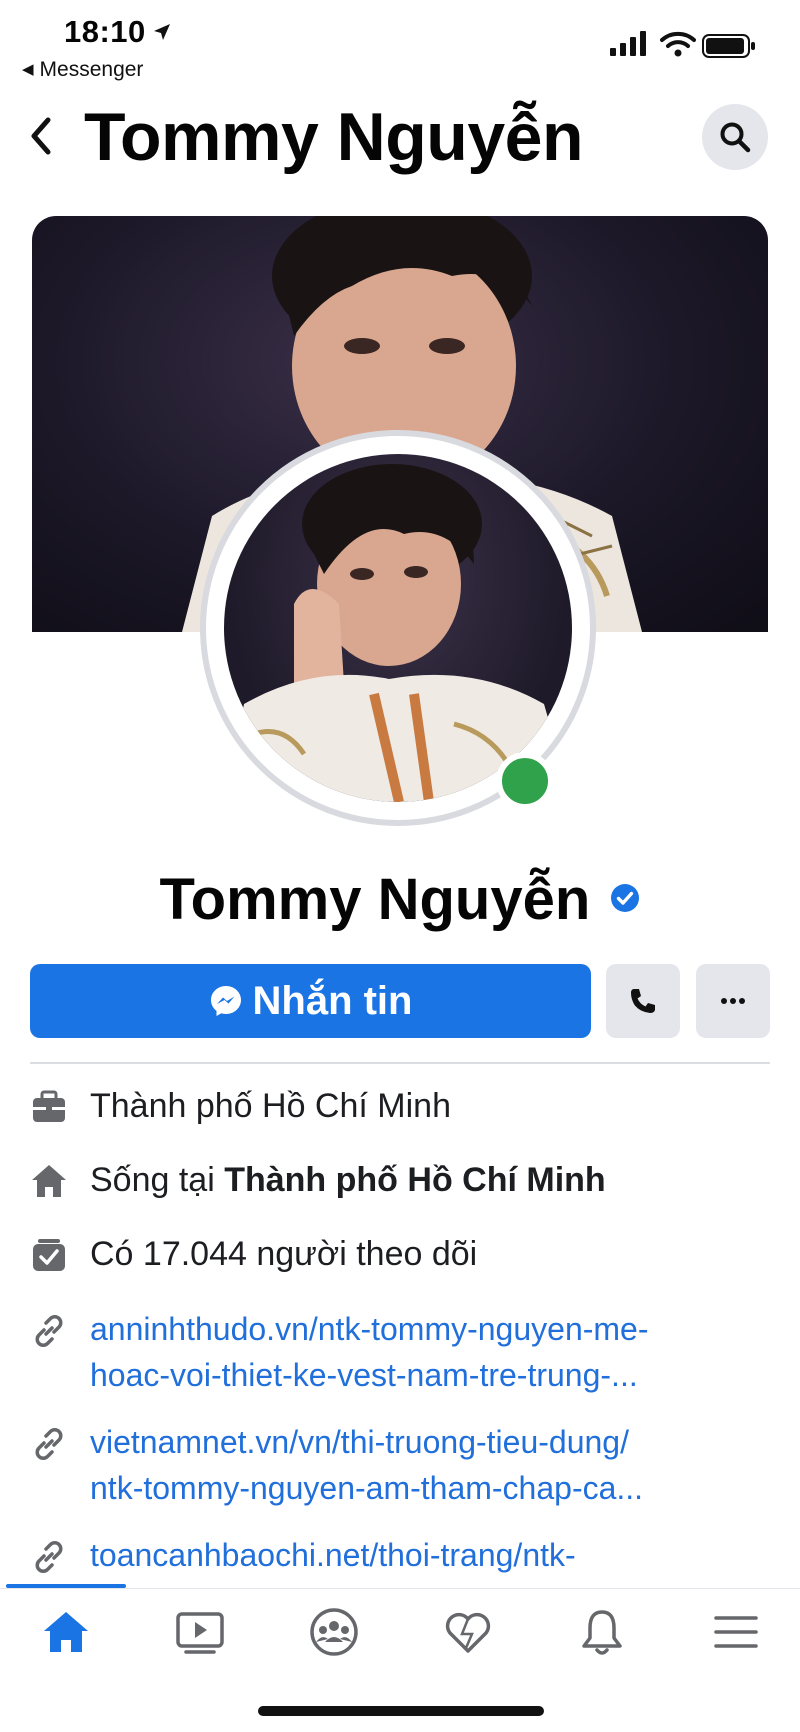 This screenshot has height=1732, width=800. I want to click on back-app-label: Messenger, so click(91, 69).